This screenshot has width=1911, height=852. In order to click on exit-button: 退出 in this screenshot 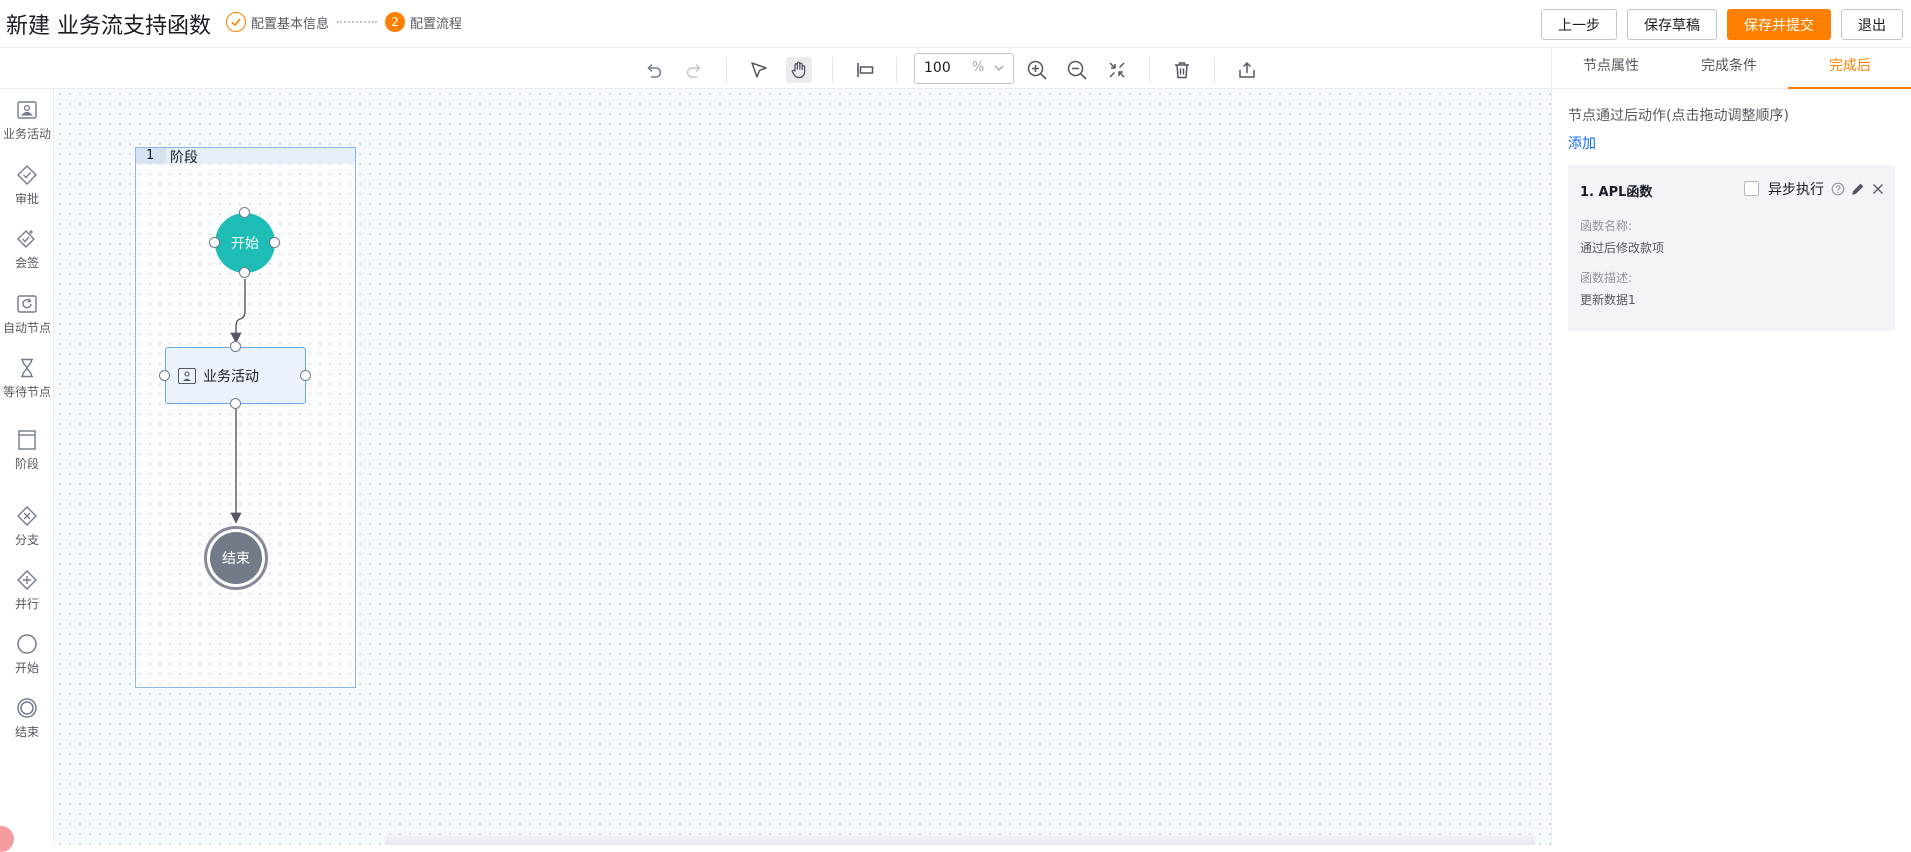, I will do `click(1872, 24)`.